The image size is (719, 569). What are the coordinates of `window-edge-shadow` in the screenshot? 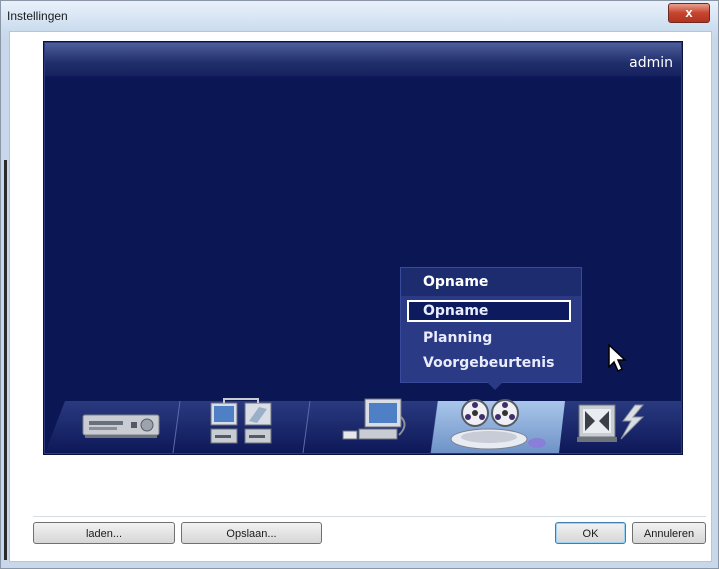 It's located at (5, 360).